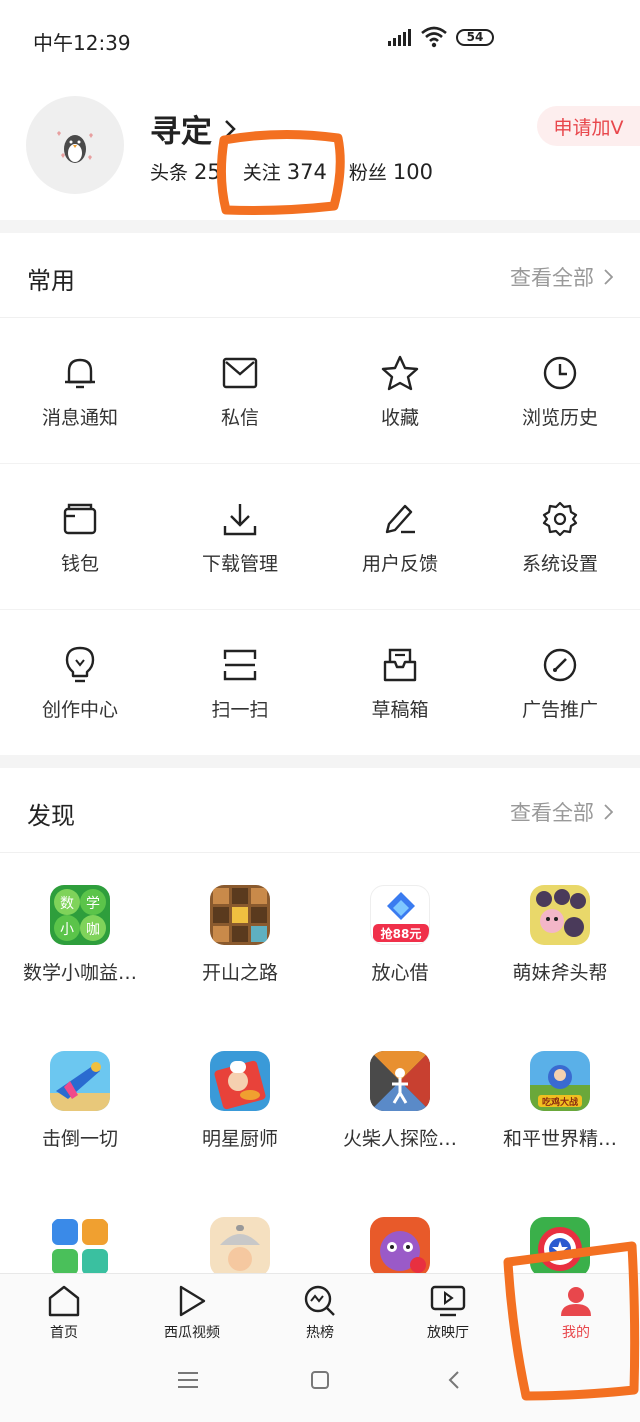  What do you see at coordinates (320, 1333) in the screenshot?
I see `nav-label: 热榜` at bounding box center [320, 1333].